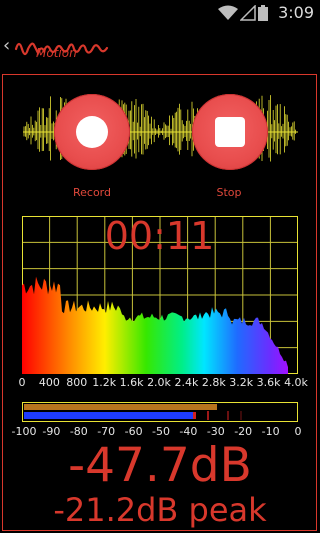 This screenshot has height=533, width=320. I want to click on stop-icon, so click(230, 132).